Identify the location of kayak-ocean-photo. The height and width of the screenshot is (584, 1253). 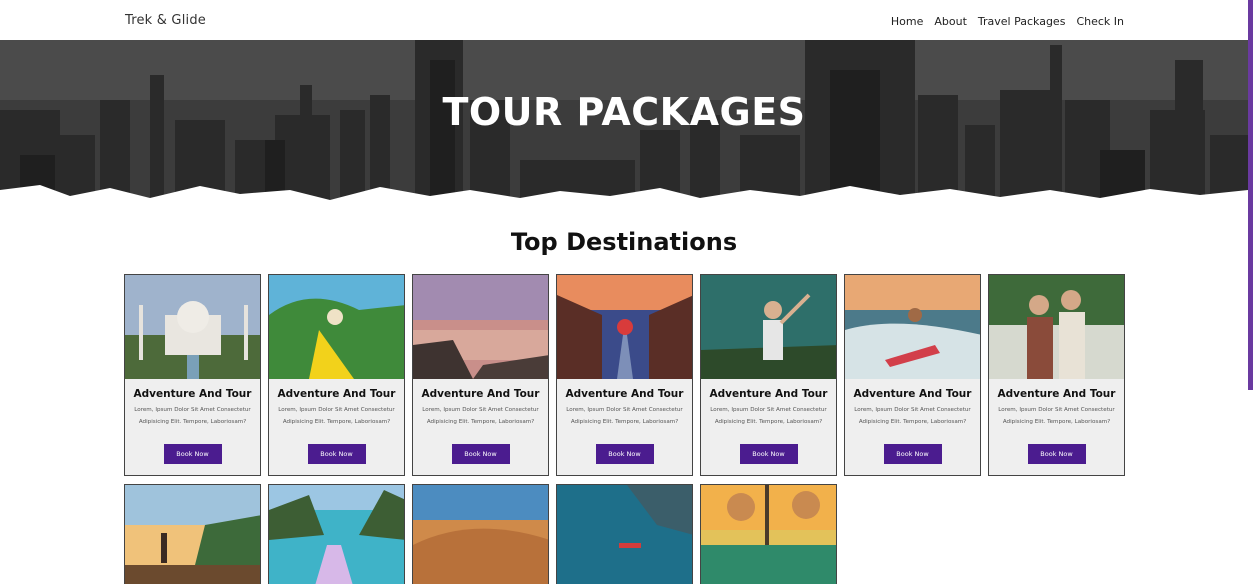
(624, 534).